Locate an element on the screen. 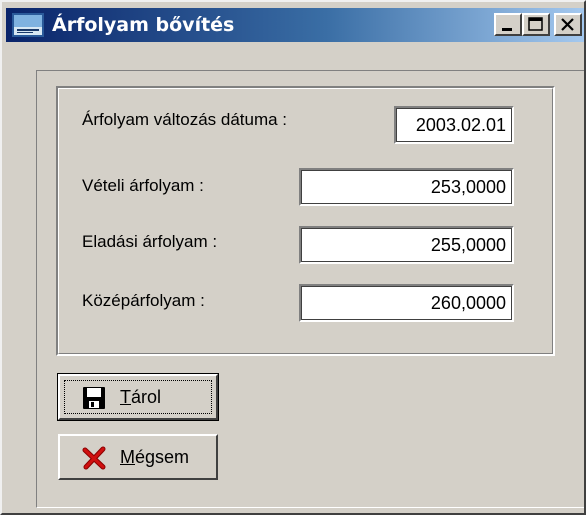 The image size is (586, 515). mid-rate-field: 260,0000 is located at coordinates (406, 303).